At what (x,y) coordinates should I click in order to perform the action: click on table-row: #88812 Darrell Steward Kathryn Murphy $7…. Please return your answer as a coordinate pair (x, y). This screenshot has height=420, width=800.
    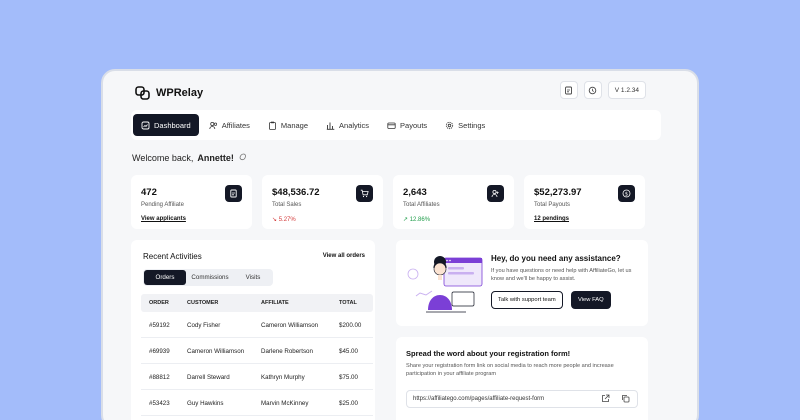
    Looking at the image, I should click on (257, 378).